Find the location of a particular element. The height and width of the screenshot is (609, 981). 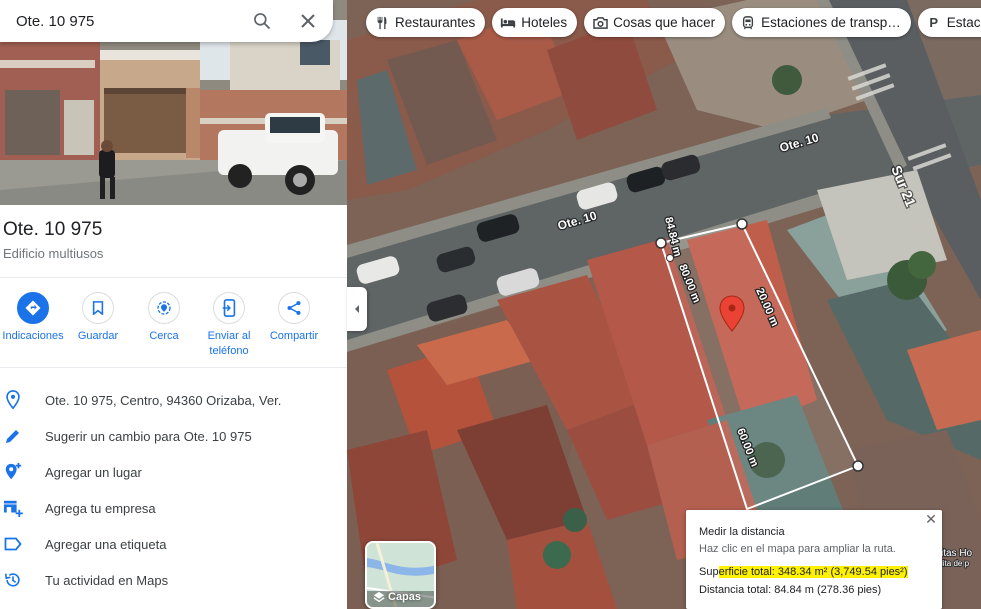

search-icon is located at coordinates (262, 21).